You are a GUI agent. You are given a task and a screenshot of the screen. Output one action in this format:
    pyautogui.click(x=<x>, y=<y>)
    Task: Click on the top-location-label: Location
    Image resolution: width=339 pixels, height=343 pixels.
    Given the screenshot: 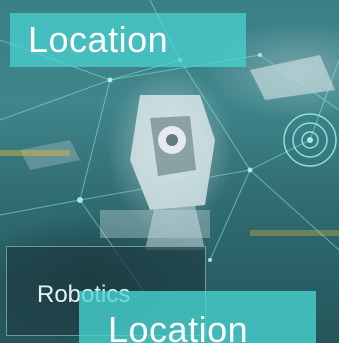 What is the action you would take?
    pyautogui.click(x=98, y=39)
    